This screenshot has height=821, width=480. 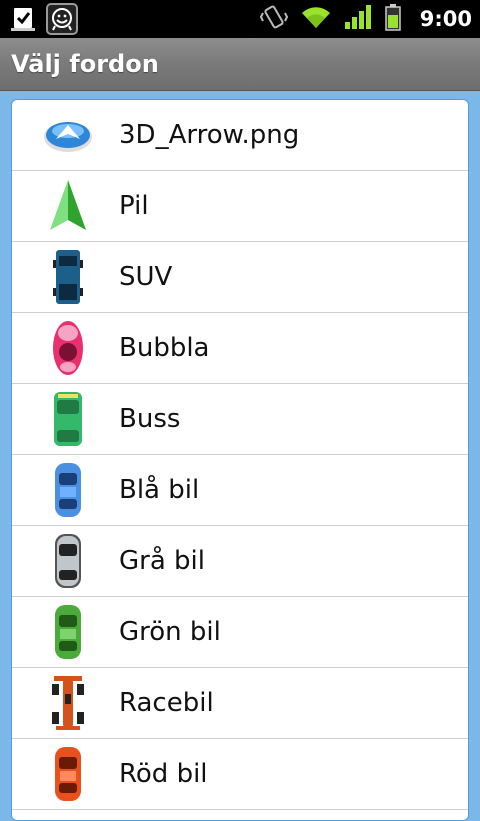 I want to click on list-item: 3D_Arrow.png, so click(x=240, y=135).